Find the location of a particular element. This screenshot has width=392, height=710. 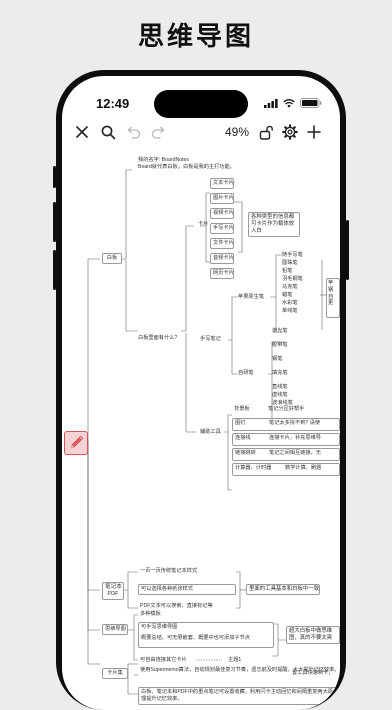

card-item: 手写卡片 is located at coordinates (222, 228).